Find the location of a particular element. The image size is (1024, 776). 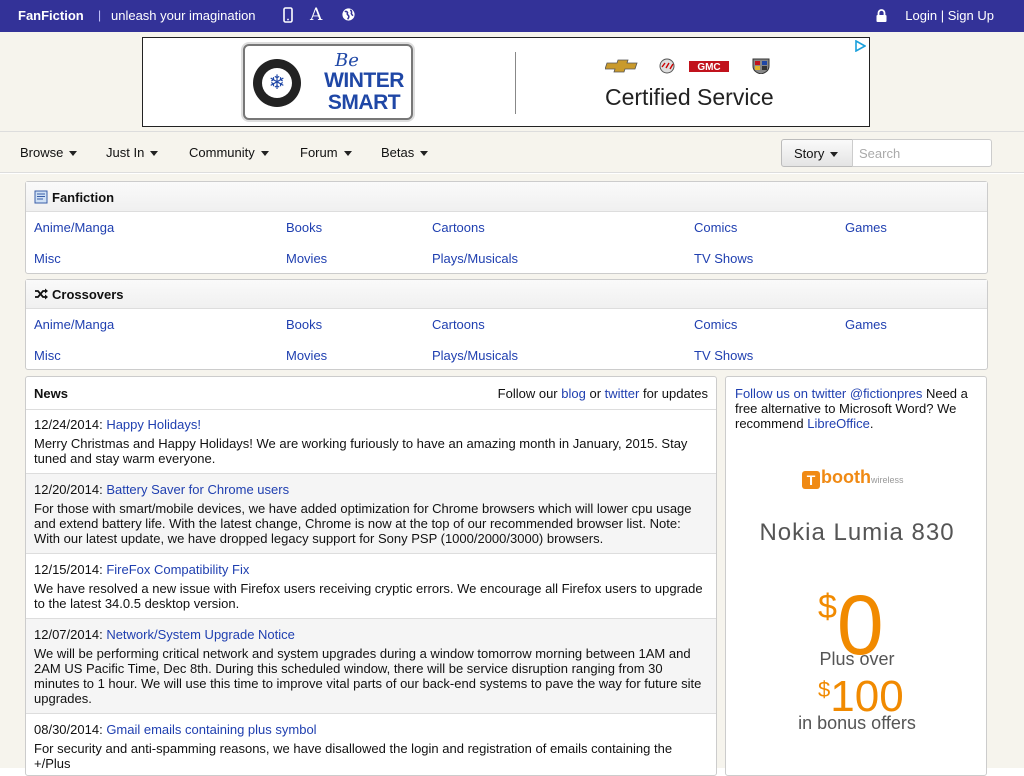

banner-zone: ❄ Be WINTER SMART GMC Certified Service is located at coordinates (512, 82).